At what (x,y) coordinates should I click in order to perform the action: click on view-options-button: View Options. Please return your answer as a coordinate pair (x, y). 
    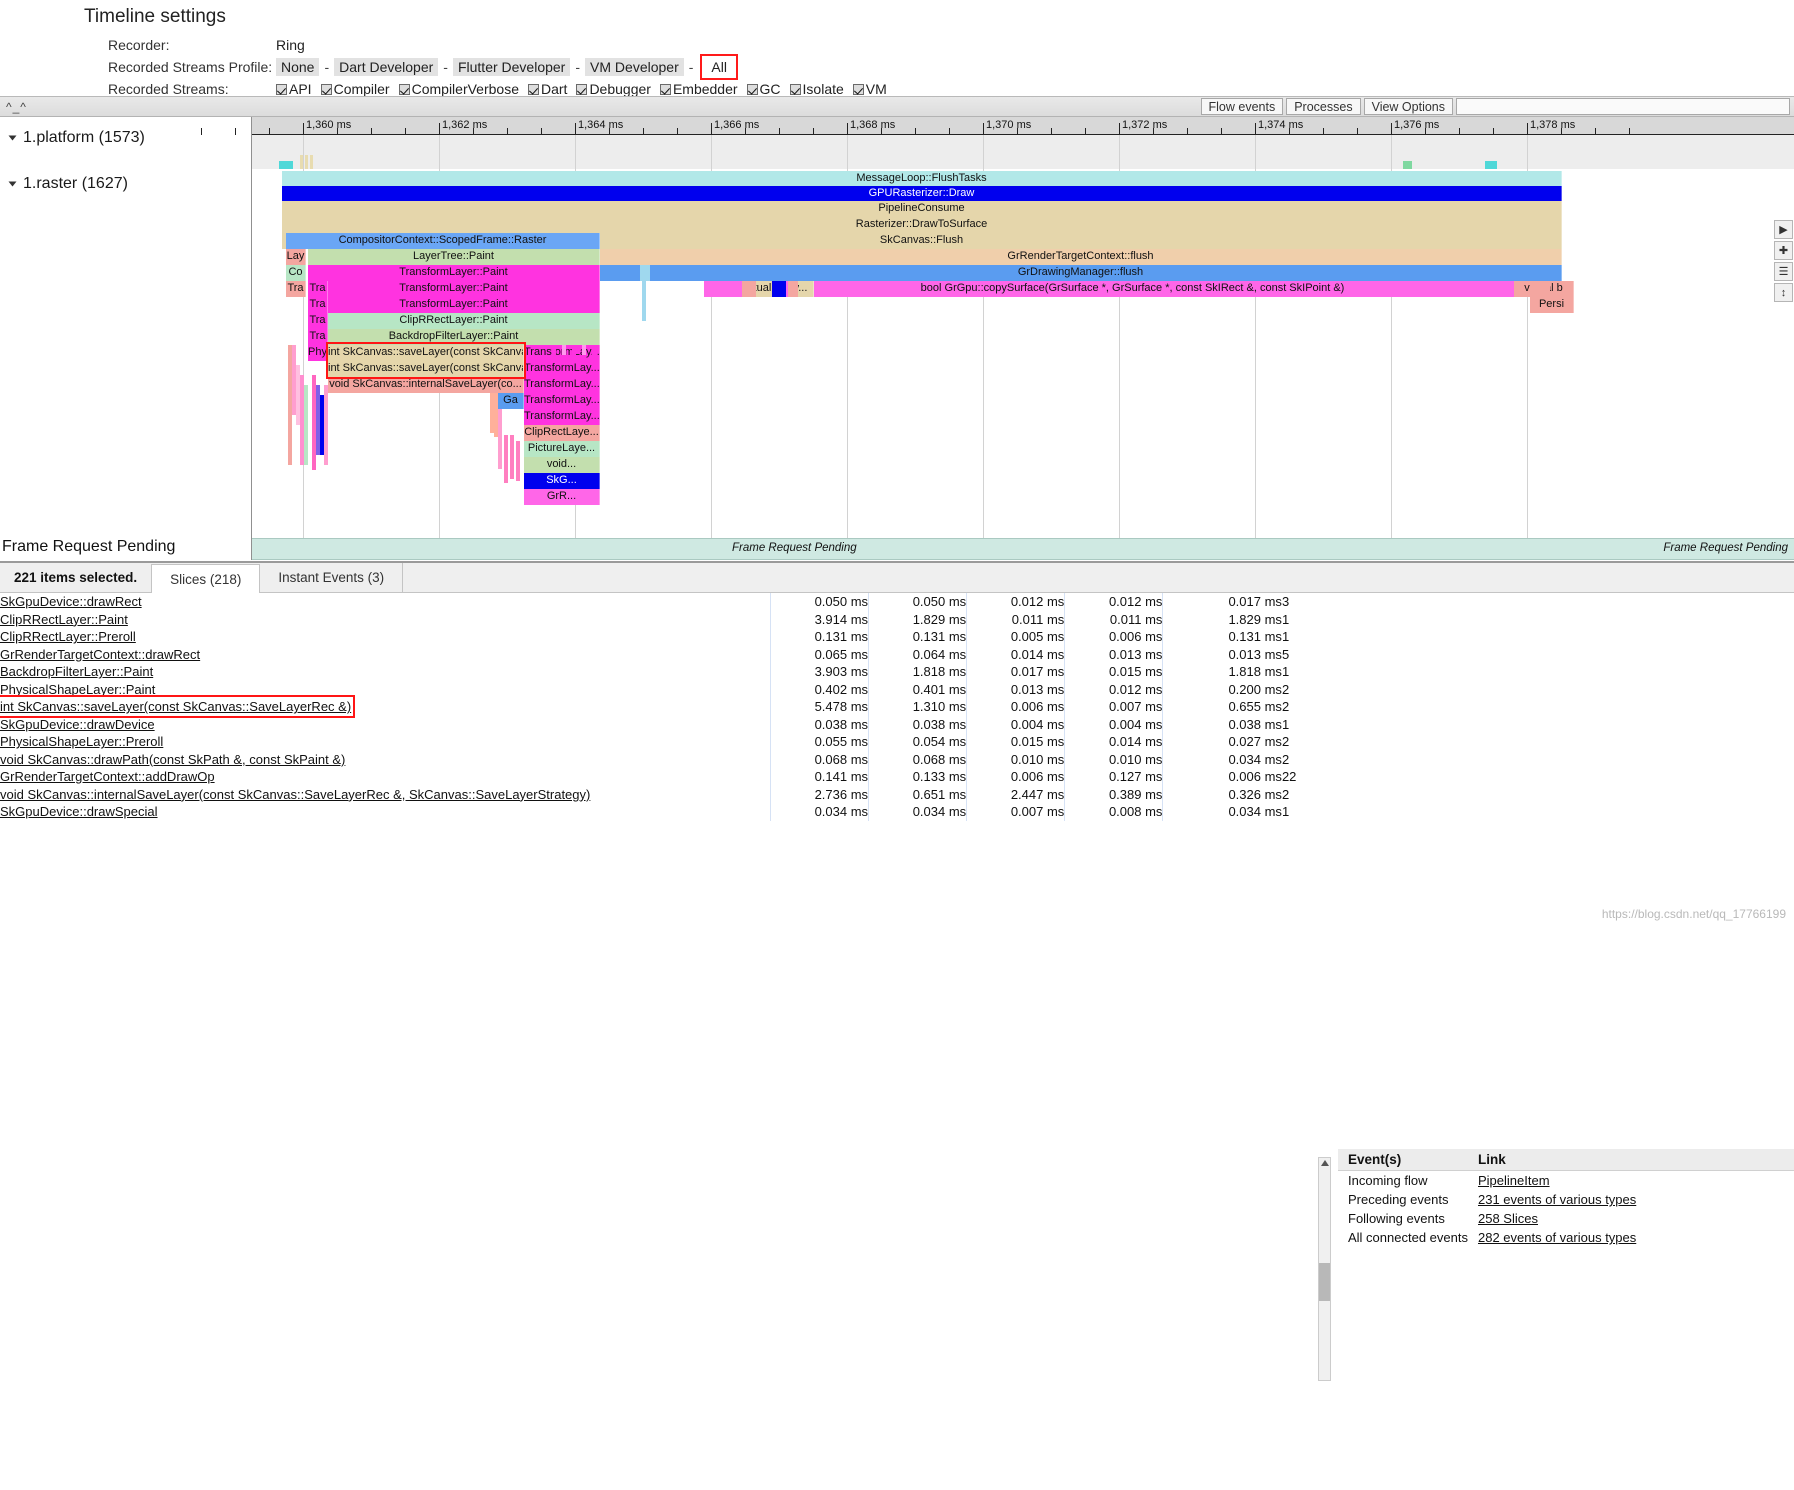
    Looking at the image, I should click on (1408, 106).